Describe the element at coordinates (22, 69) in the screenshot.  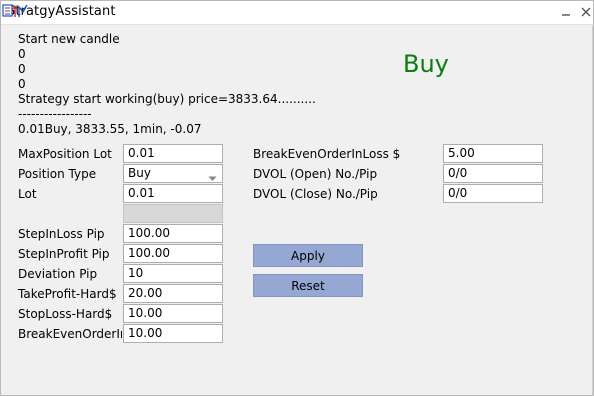
I see `status-line-3: 0` at that location.